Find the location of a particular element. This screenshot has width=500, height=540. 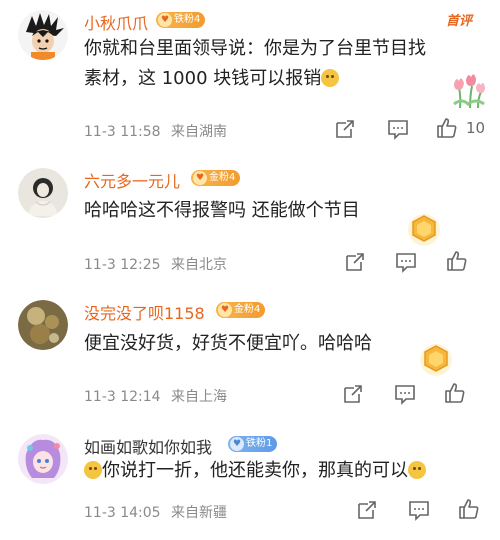

comment-text: 你就和台里面领导说：你是为了台里节目找 素材，这 1000 块钱可以报销 is located at coordinates (255, 63).